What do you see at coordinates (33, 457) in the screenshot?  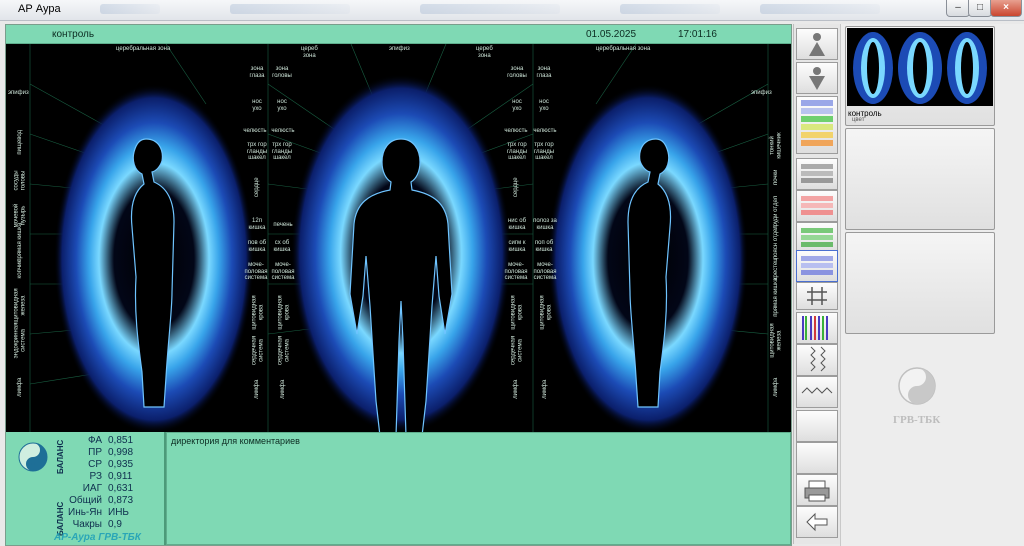 I see `yin-yang-icon` at bounding box center [33, 457].